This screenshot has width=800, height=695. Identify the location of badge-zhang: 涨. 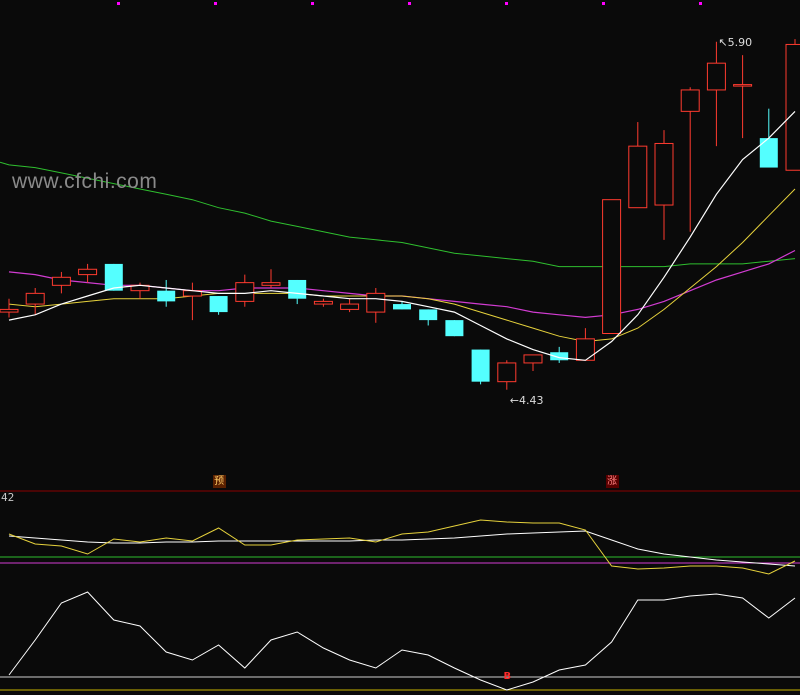
(612, 481).